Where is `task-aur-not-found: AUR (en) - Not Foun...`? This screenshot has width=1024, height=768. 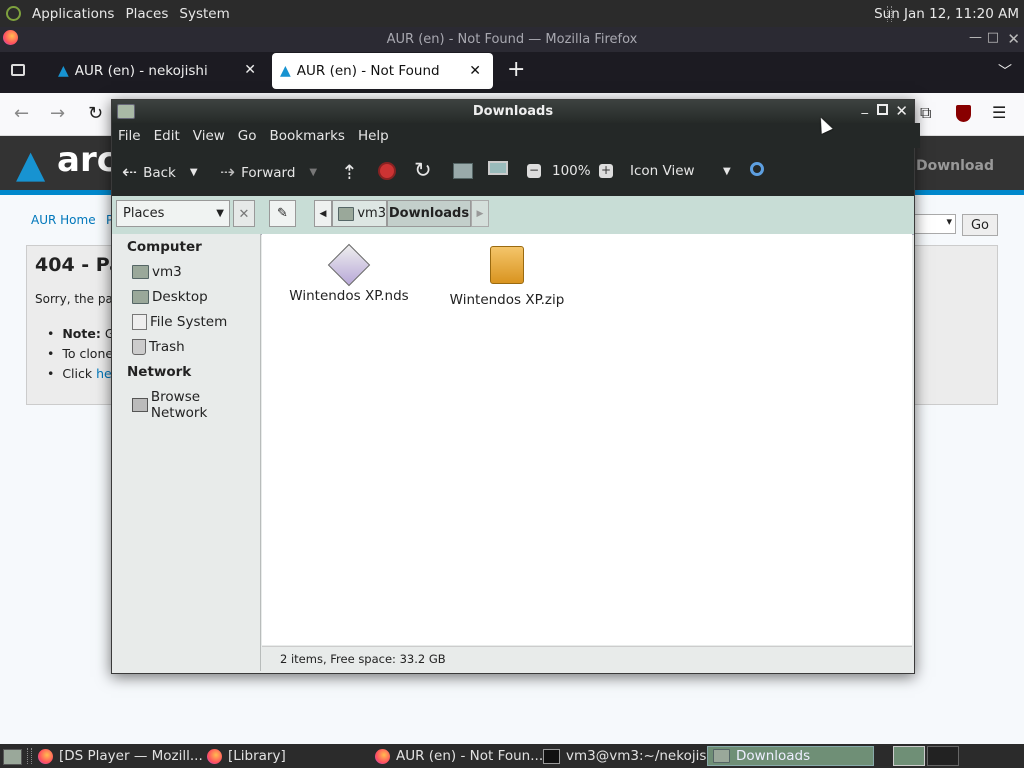 task-aur-not-found: AUR (en) - Not Foun... is located at coordinates (459, 756).